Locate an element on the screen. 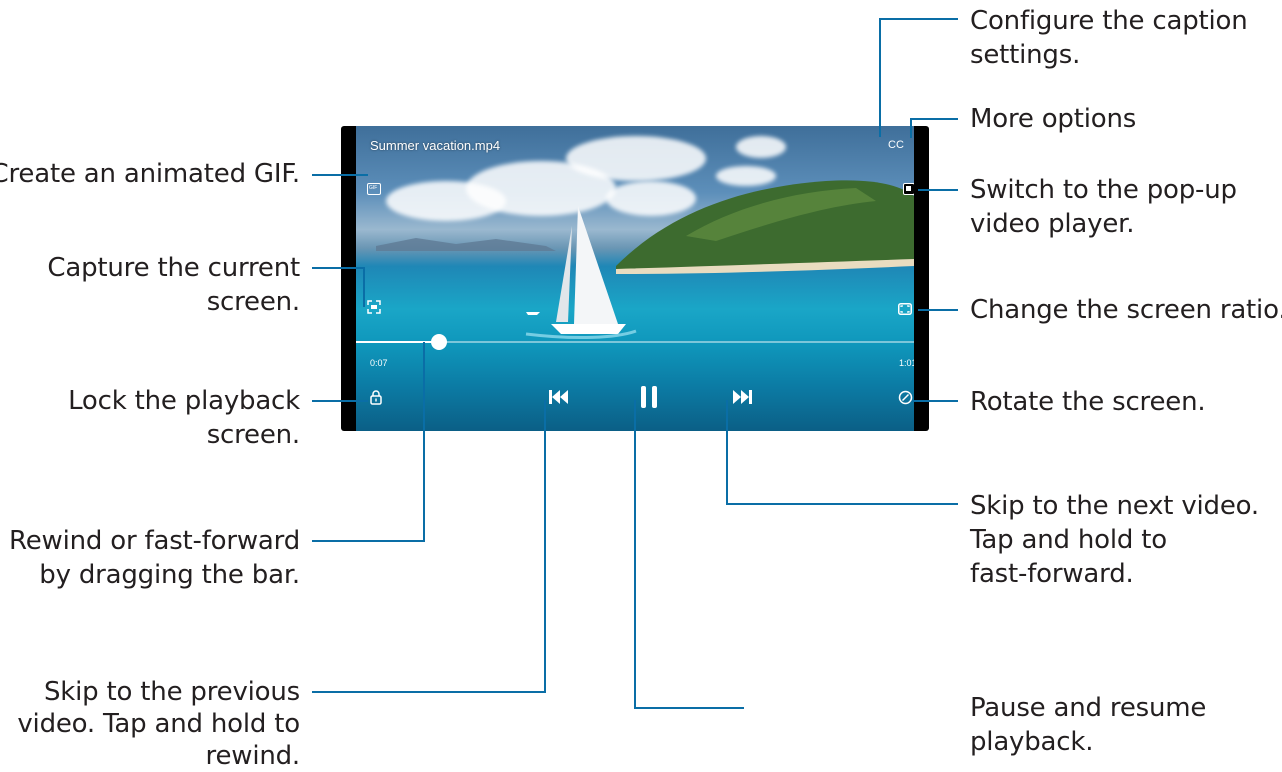 The image size is (1282, 772). callout-capture: Capture the current screen. is located at coordinates (173, 285).